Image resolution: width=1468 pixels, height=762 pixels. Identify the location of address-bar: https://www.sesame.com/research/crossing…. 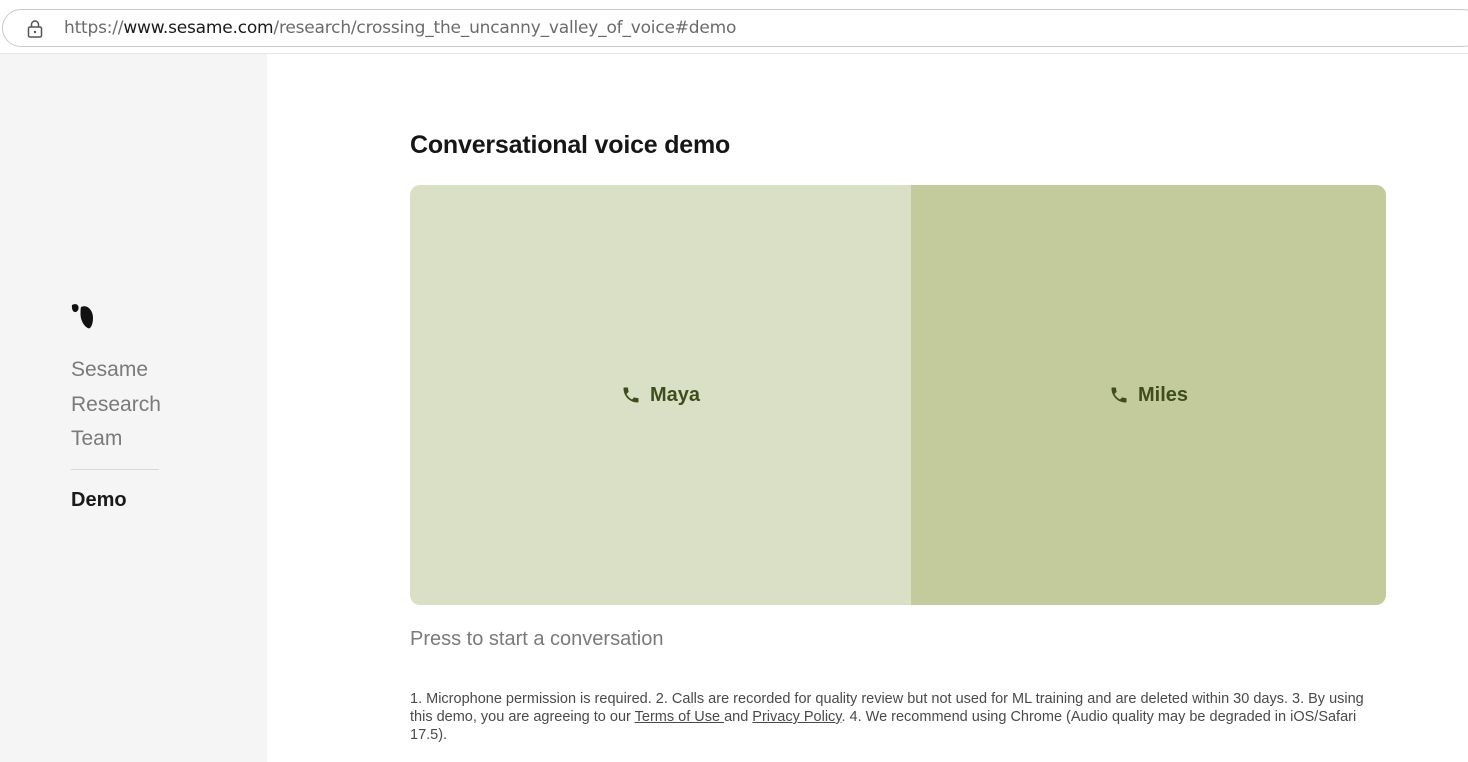
(735, 28).